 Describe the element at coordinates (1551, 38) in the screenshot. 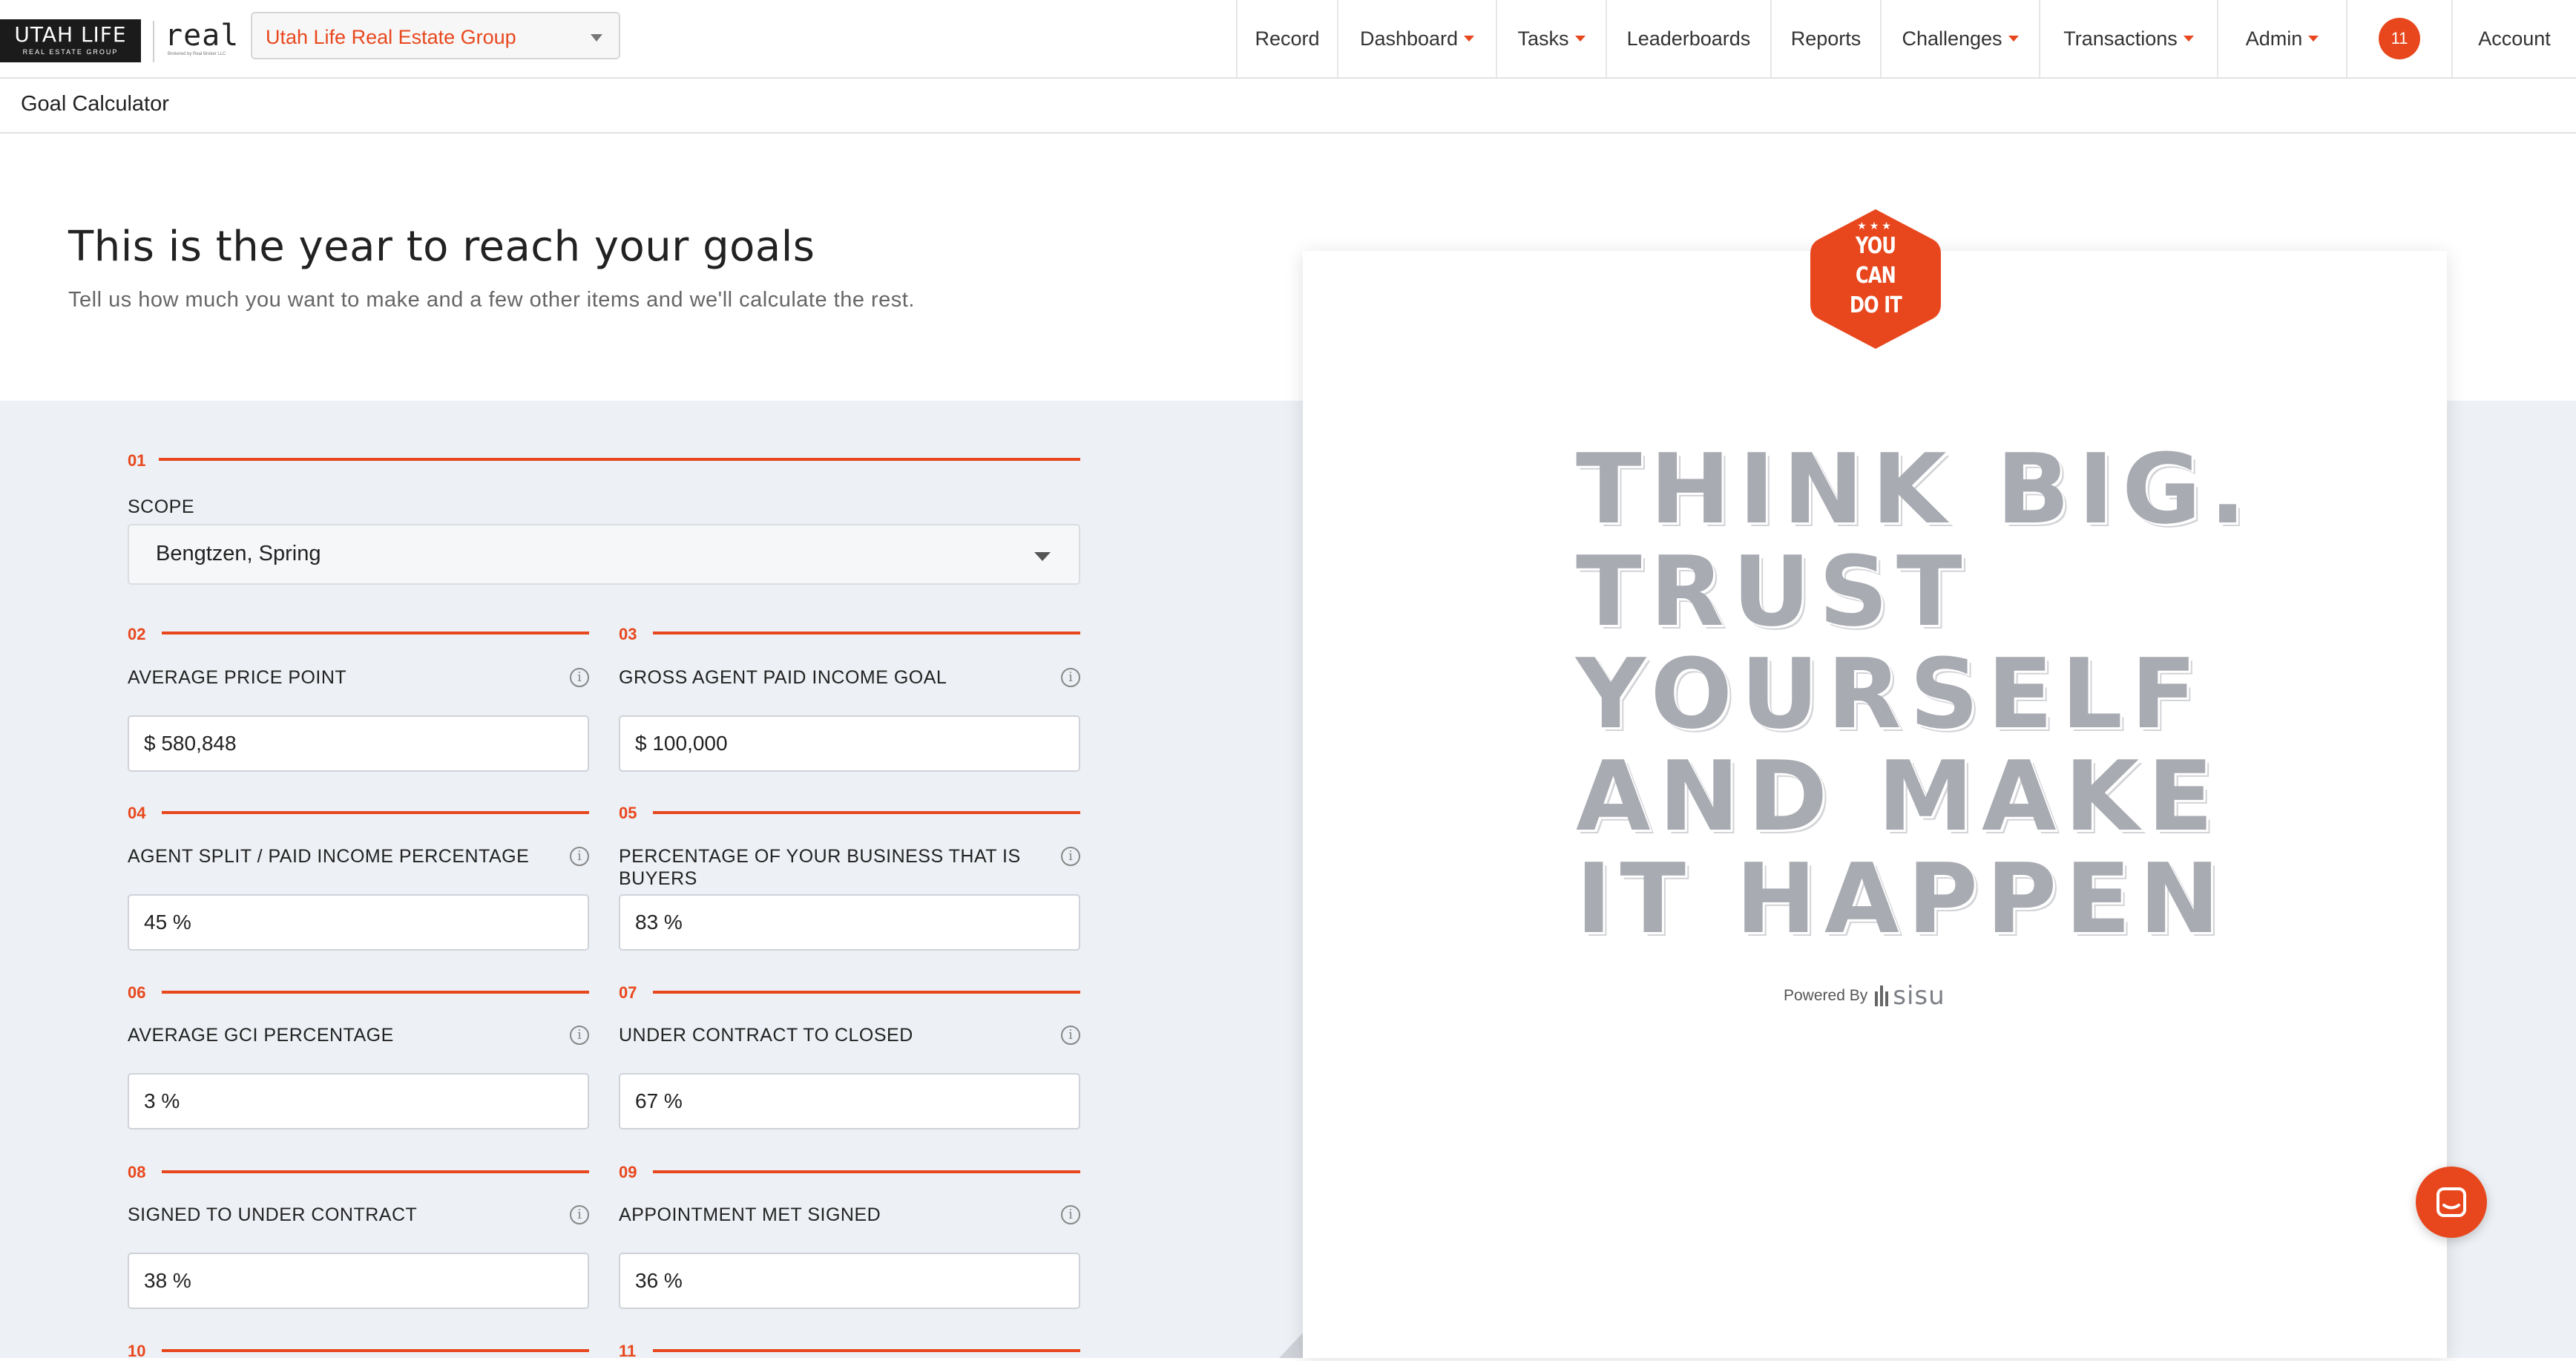

I see `nav-tasks: Tasks` at that location.